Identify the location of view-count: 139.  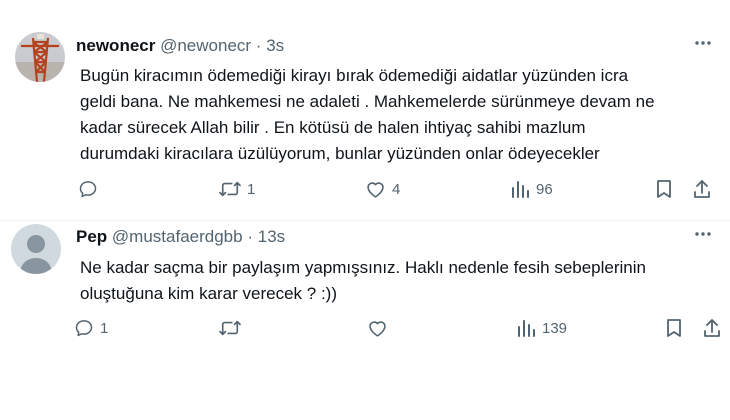
(555, 328).